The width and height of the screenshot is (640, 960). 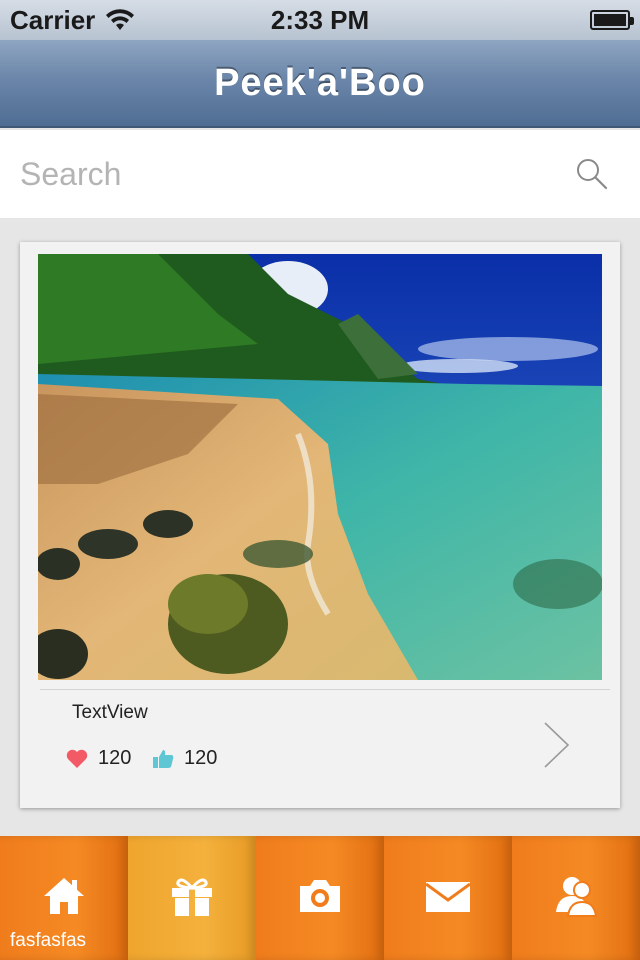 I want to click on battery-icon, so click(x=612, y=20).